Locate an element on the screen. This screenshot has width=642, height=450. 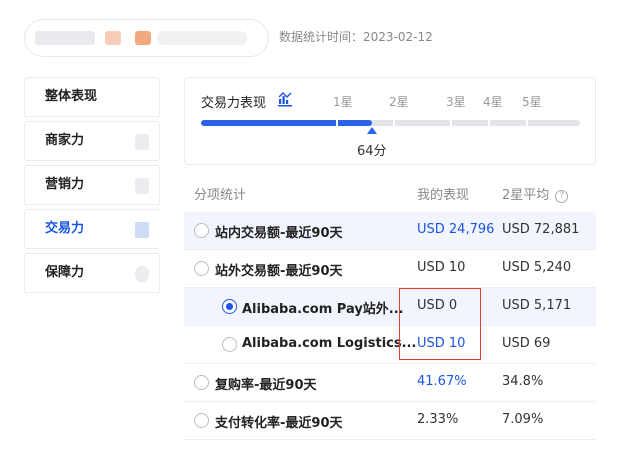
header-mine: 我的表现 is located at coordinates (443, 195).